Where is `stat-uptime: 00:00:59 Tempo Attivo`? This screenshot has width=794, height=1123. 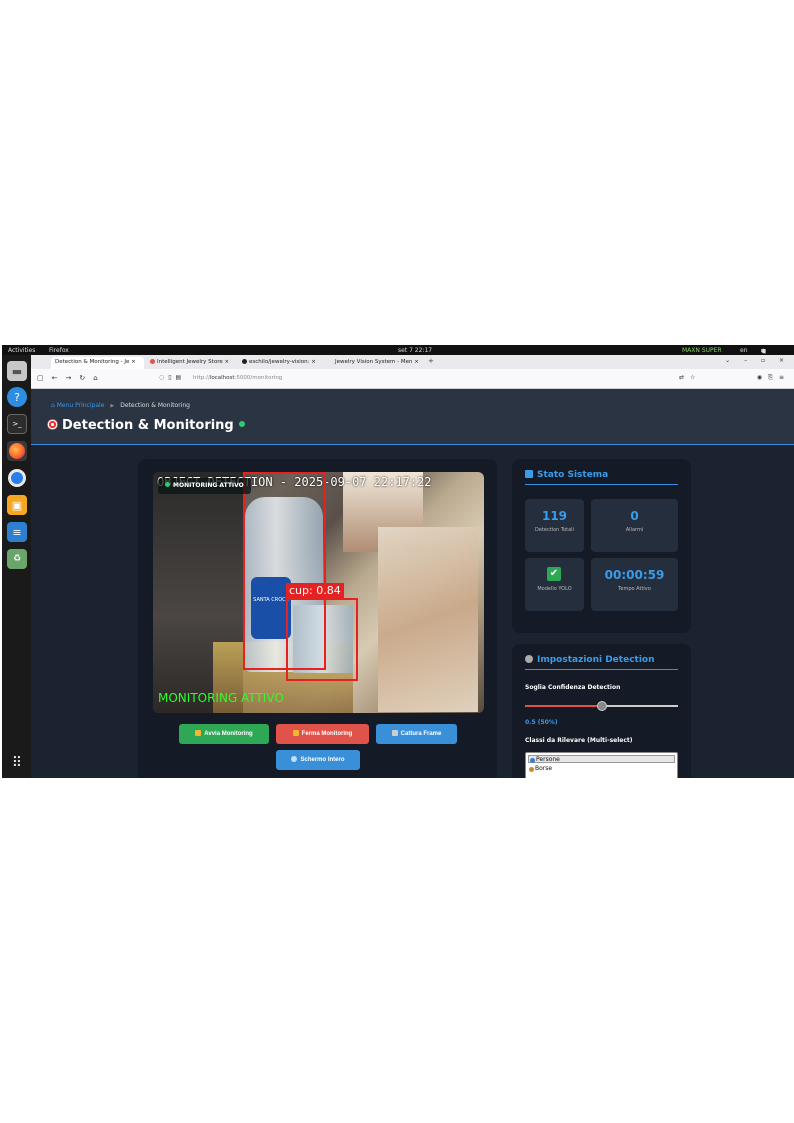 stat-uptime: 00:00:59 Tempo Attivo is located at coordinates (634, 584).